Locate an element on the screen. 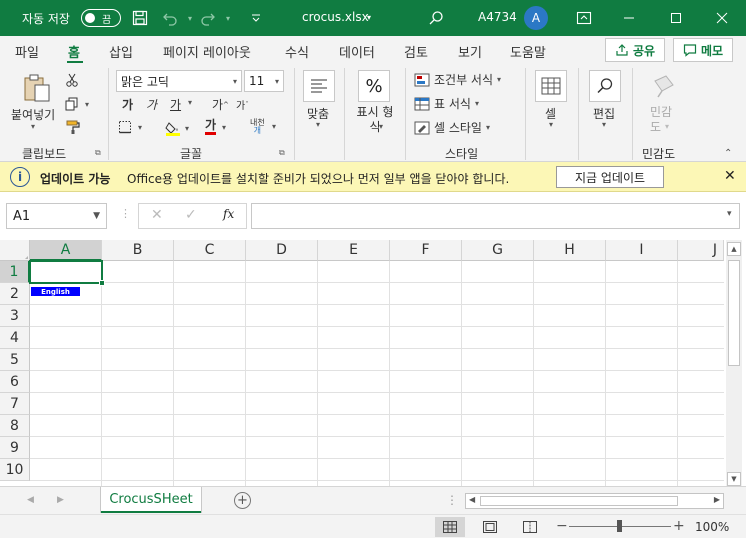 The image size is (746, 538). underline-button: 가 is located at coordinates (175, 104).